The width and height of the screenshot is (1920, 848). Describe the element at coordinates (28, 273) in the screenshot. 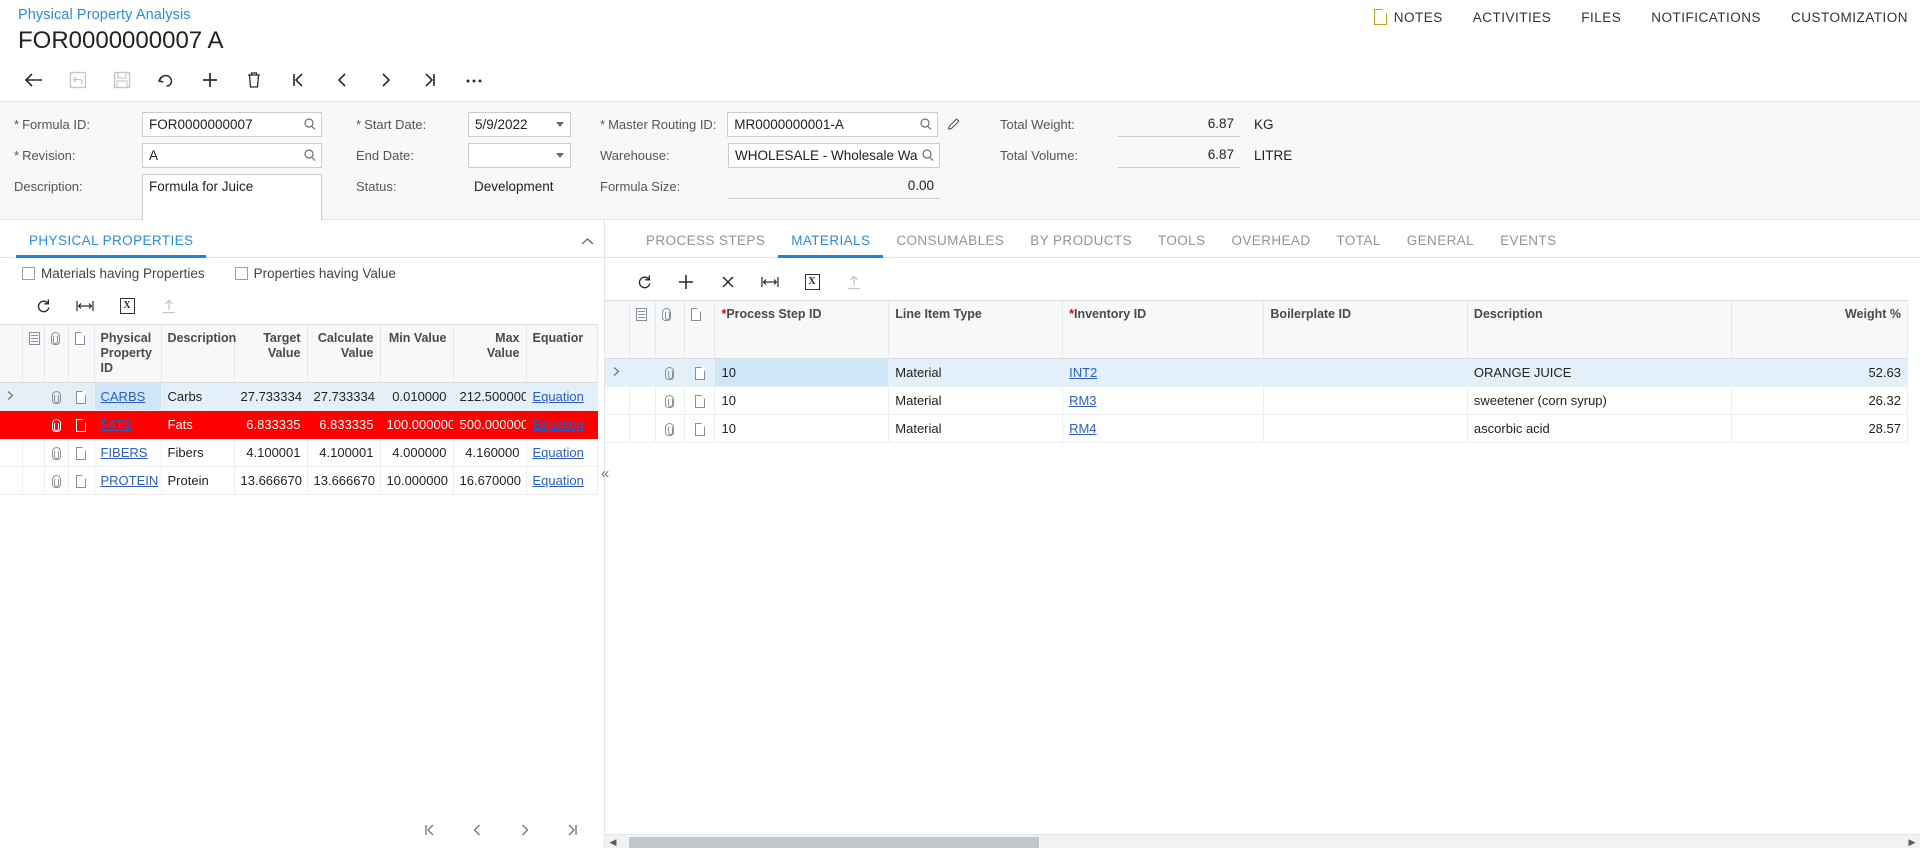

I see `checkbox-box` at that location.